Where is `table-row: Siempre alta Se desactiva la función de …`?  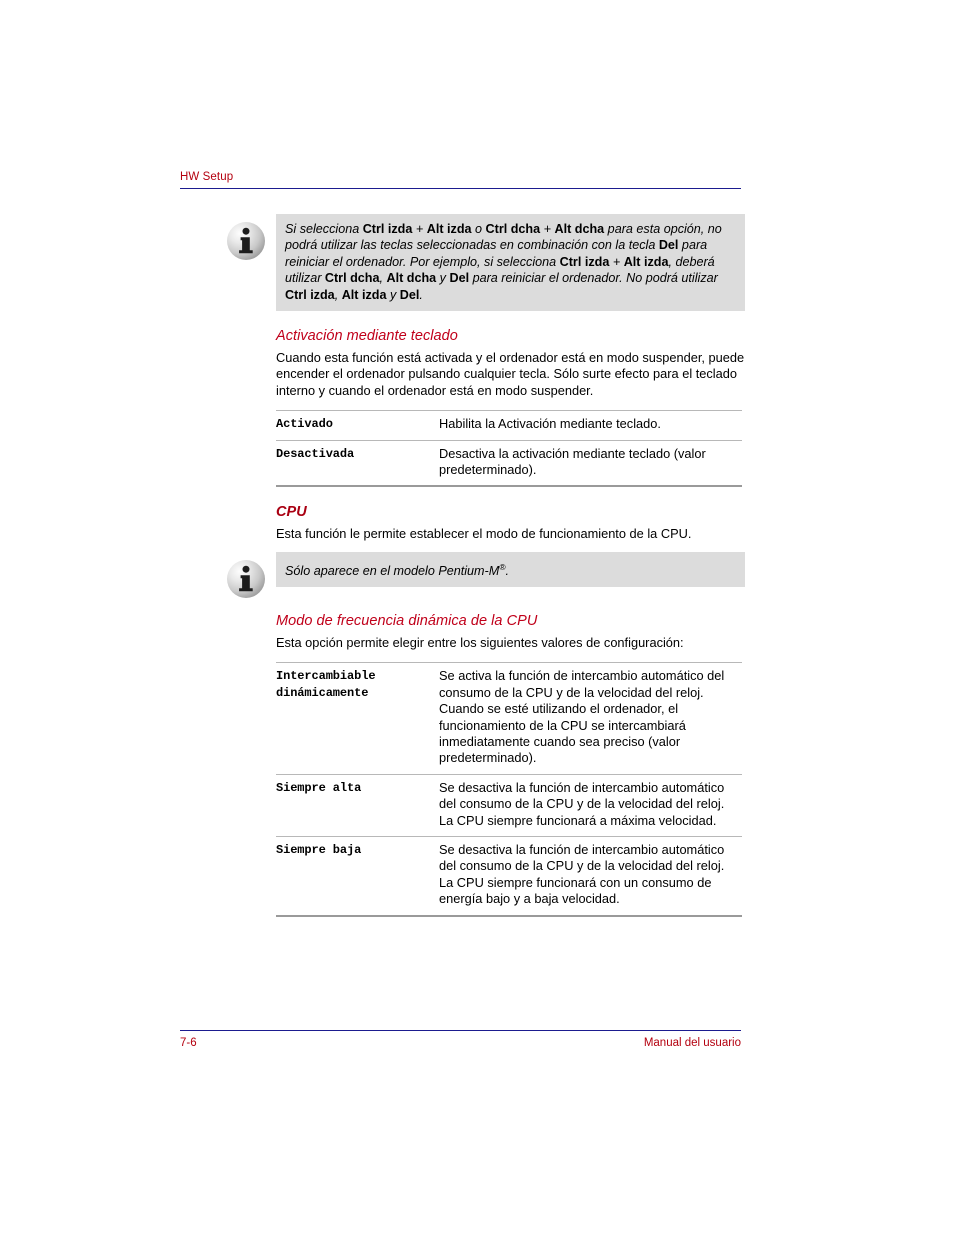 table-row: Siempre alta Se desactiva la función de … is located at coordinates (509, 805).